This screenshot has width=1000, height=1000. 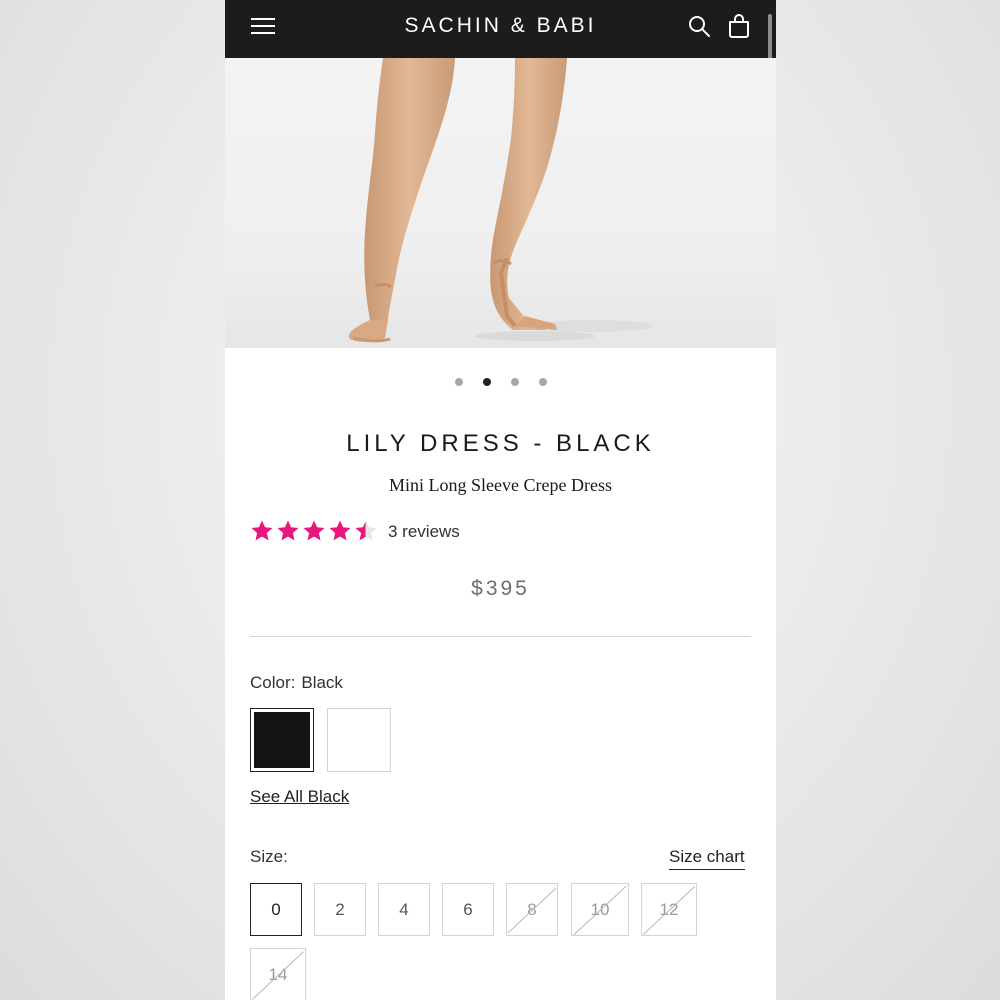 I want to click on selected-color-value: Black, so click(x=322, y=682).